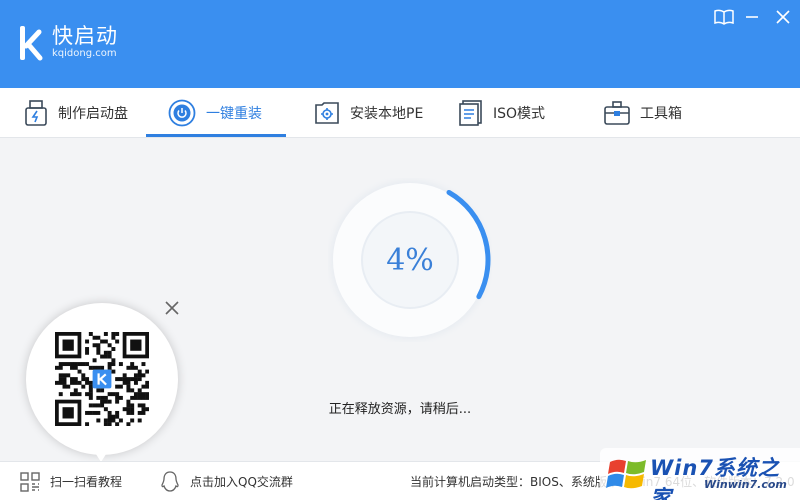 This screenshot has width=800, height=500. What do you see at coordinates (86, 482) in the screenshot?
I see `scan-tutorial-label: 扫一扫看教程` at bounding box center [86, 482].